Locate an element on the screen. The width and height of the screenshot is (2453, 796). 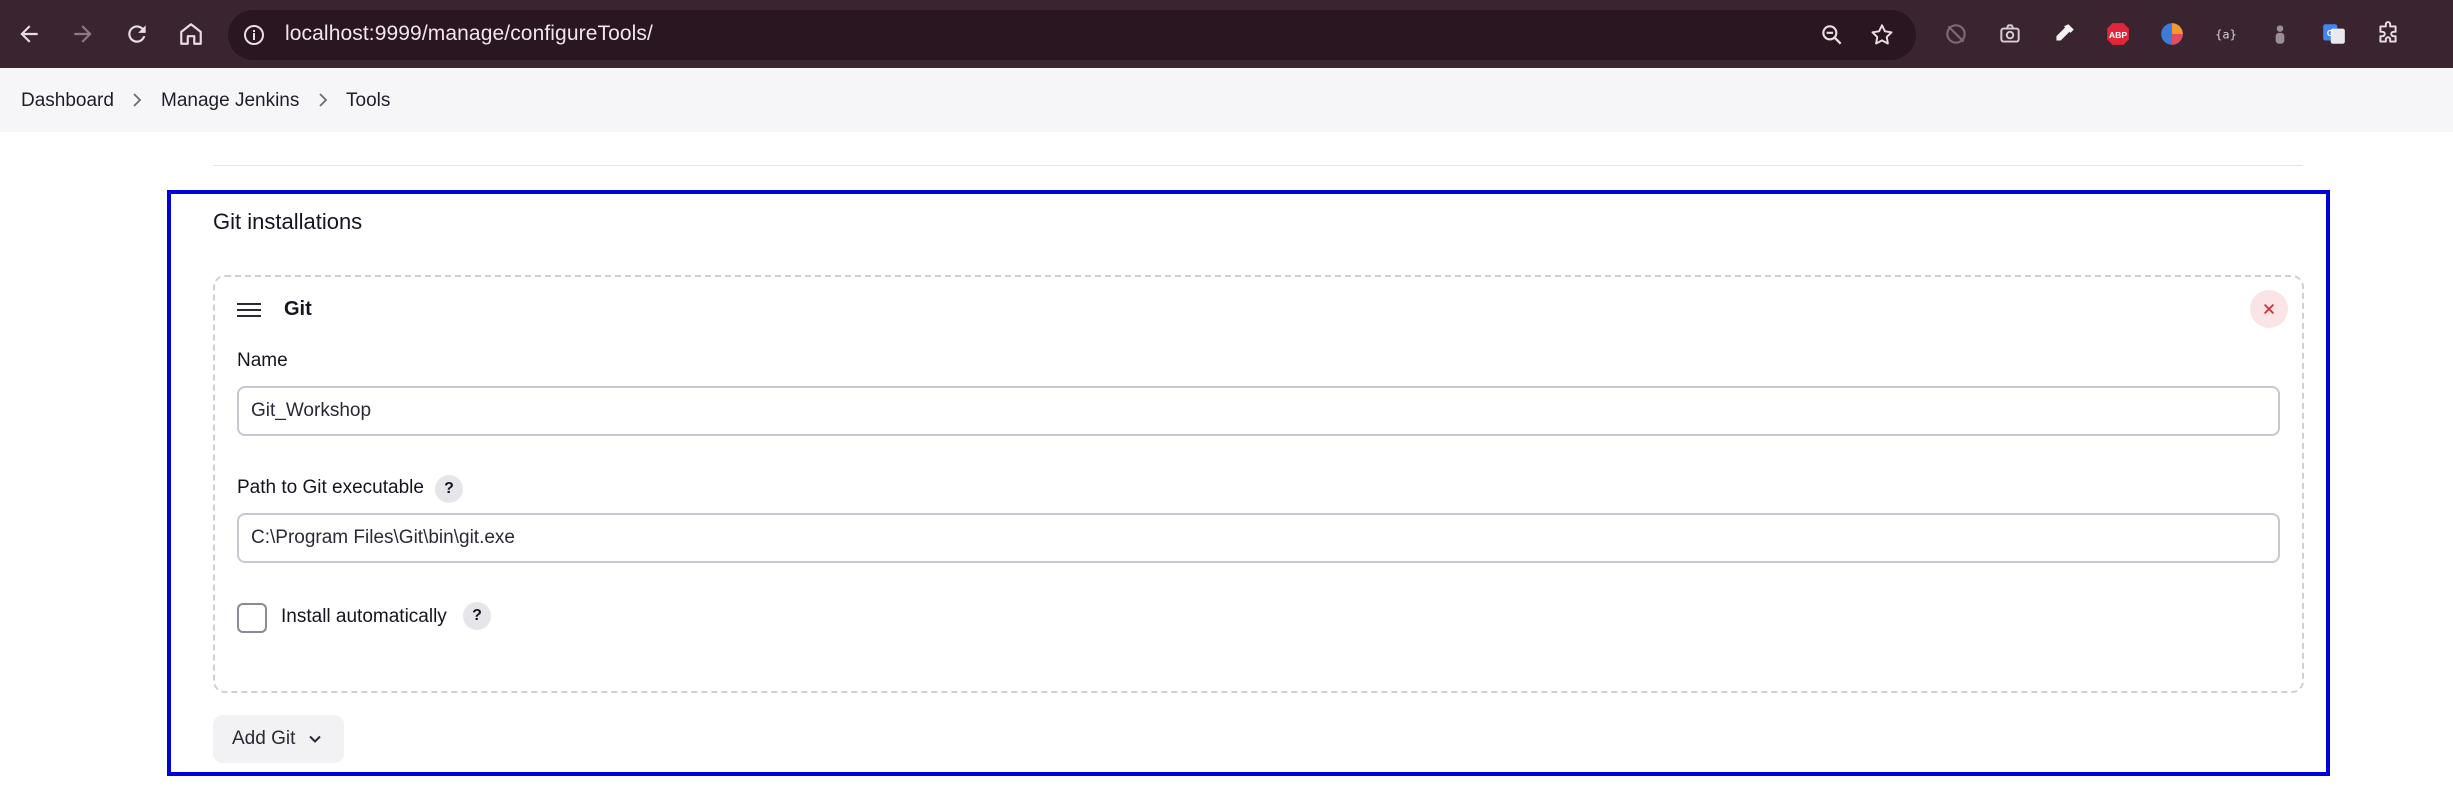
puzzle-icon is located at coordinates (2388, 34).